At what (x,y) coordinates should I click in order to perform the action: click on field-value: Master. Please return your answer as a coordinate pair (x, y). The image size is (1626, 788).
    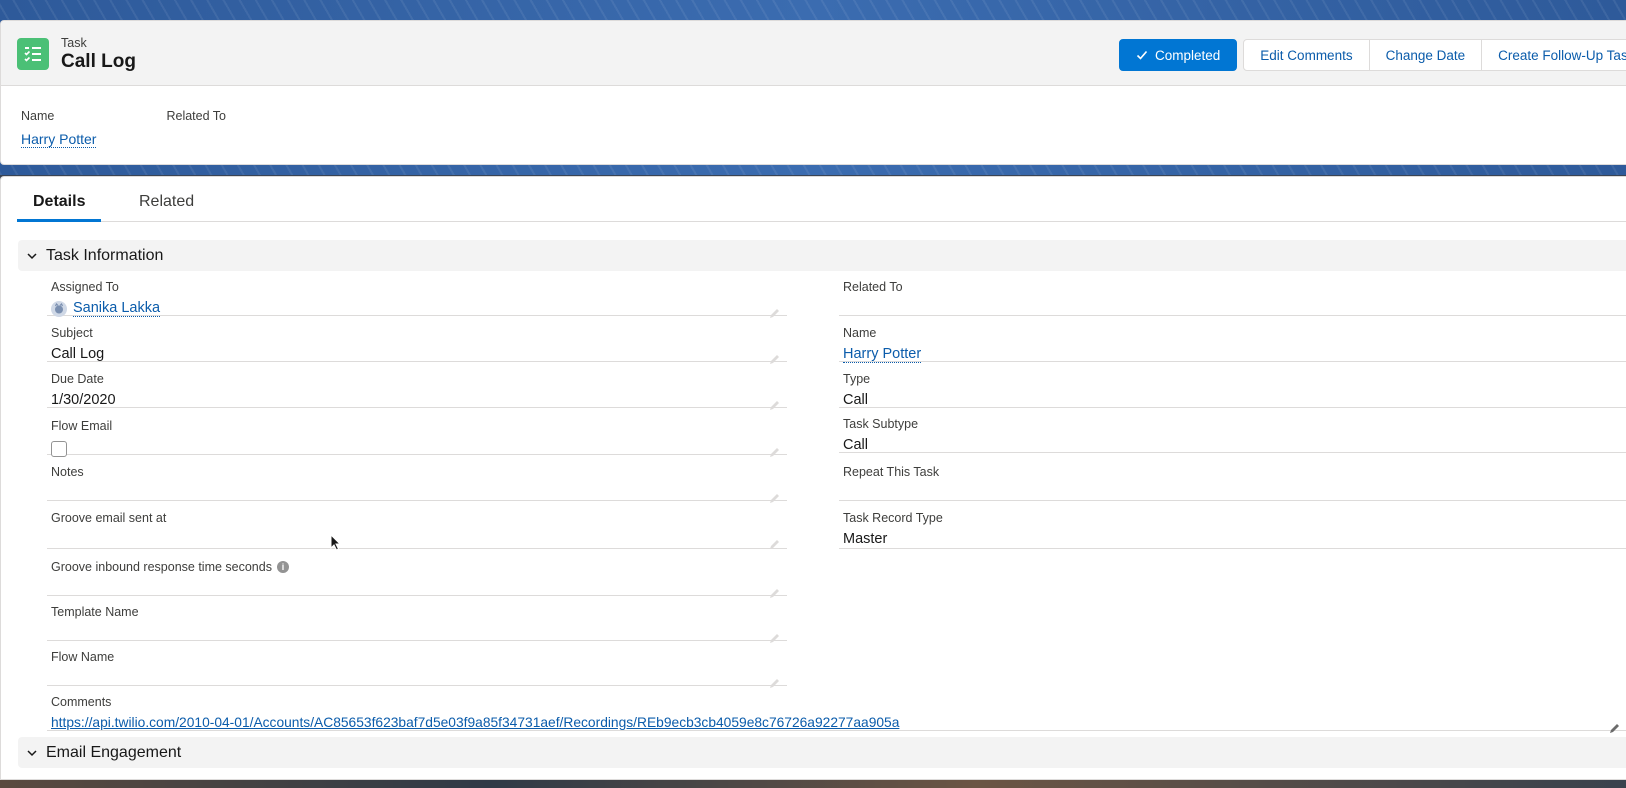
    Looking at the image, I should click on (865, 539).